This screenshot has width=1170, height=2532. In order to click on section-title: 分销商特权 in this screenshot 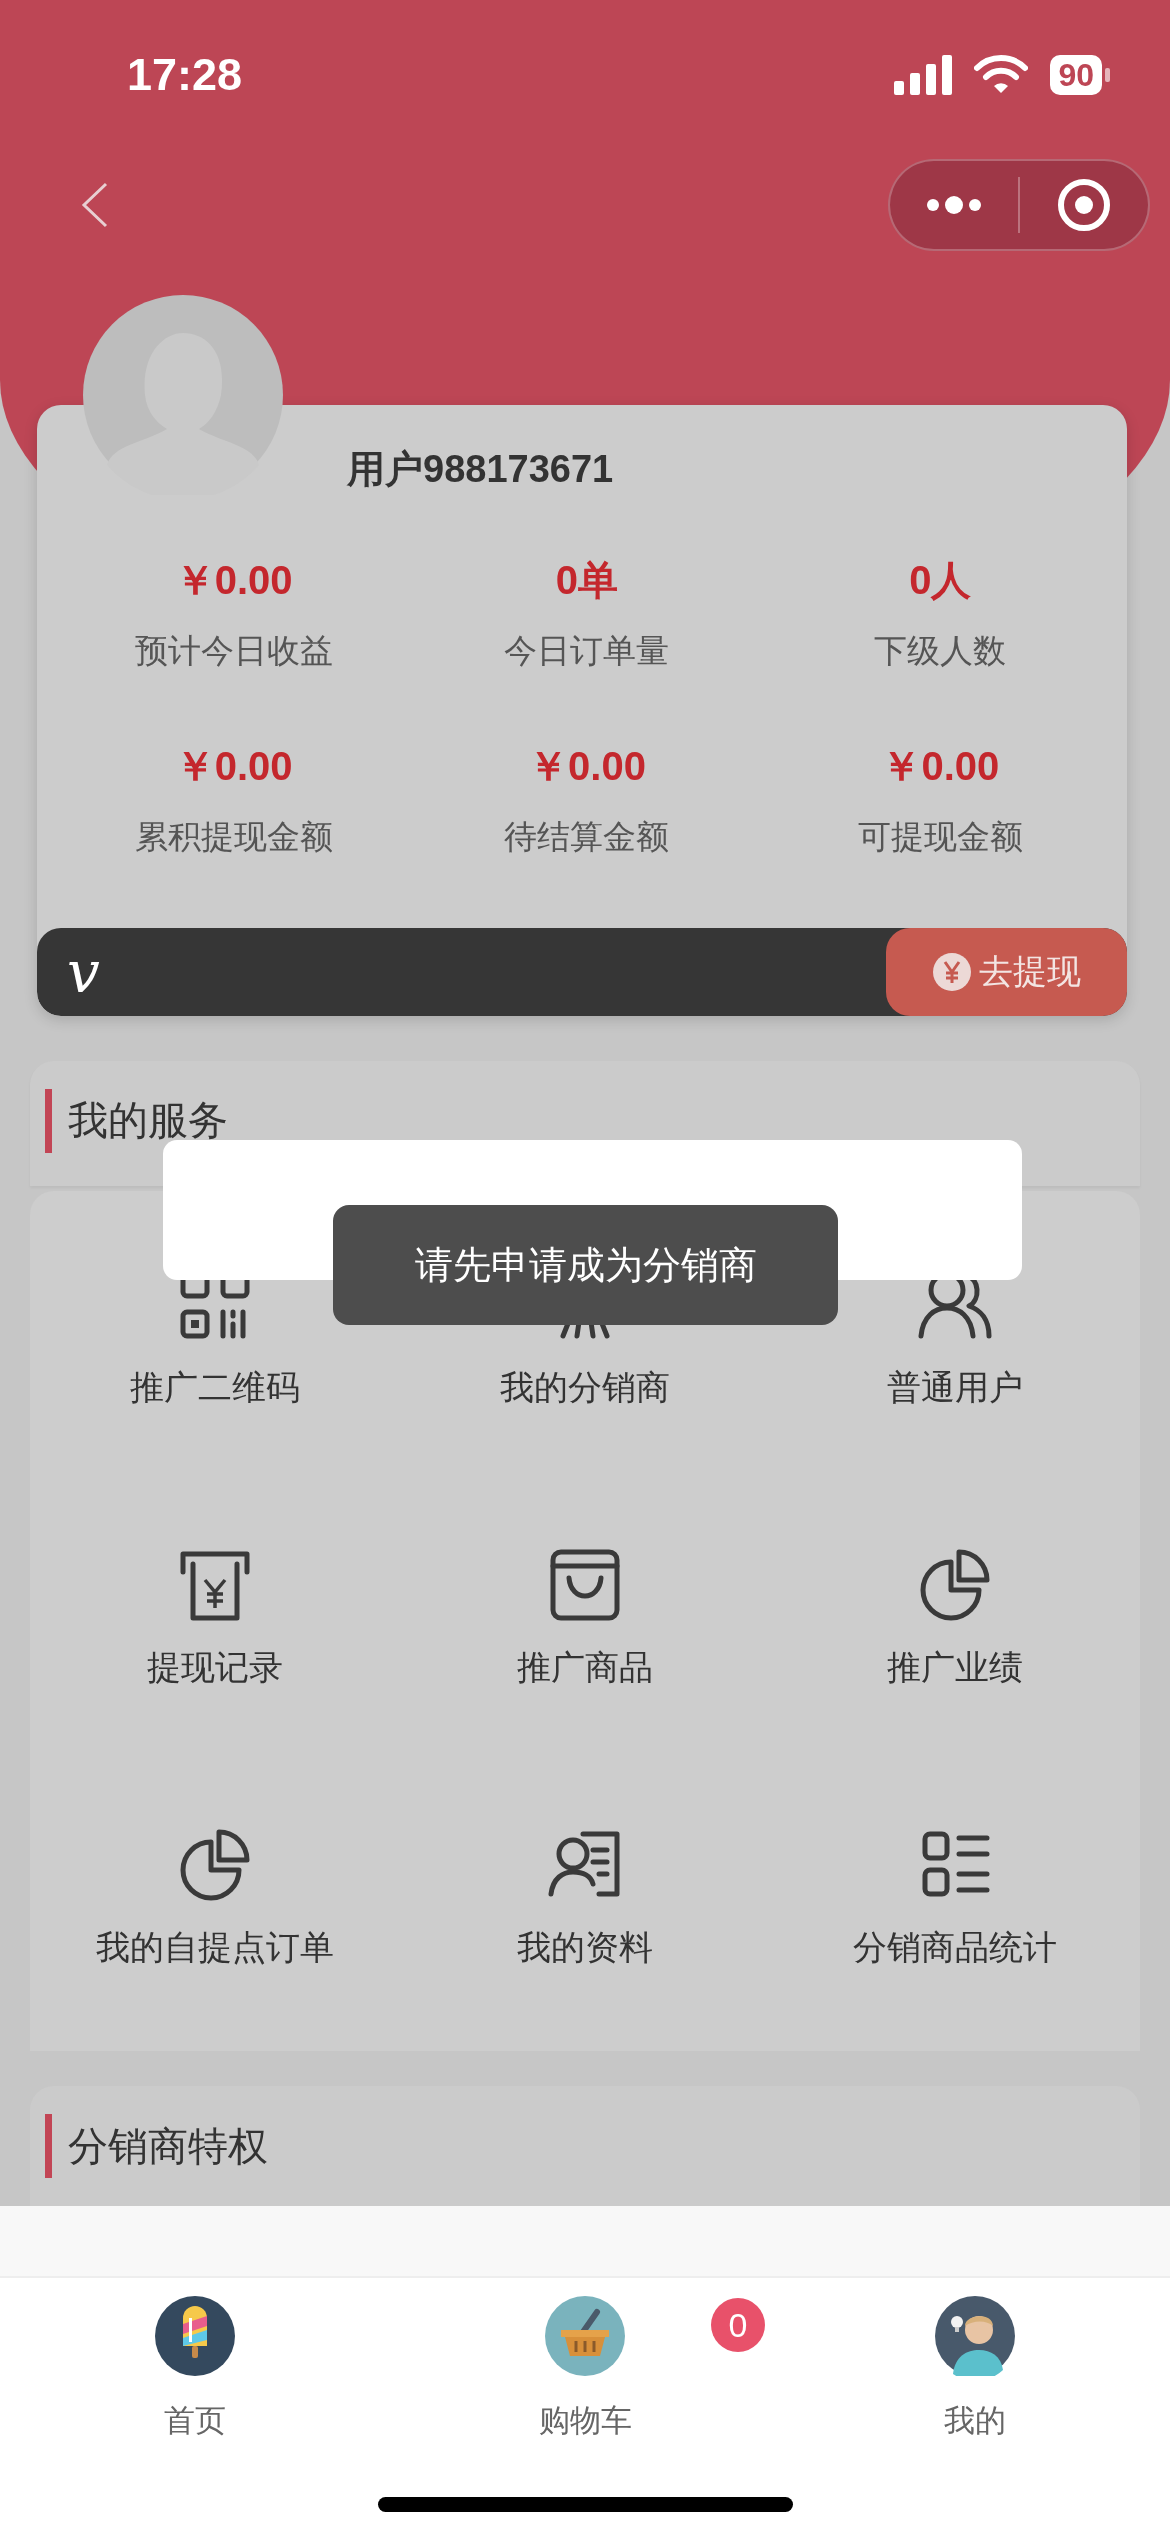, I will do `click(168, 2146)`.